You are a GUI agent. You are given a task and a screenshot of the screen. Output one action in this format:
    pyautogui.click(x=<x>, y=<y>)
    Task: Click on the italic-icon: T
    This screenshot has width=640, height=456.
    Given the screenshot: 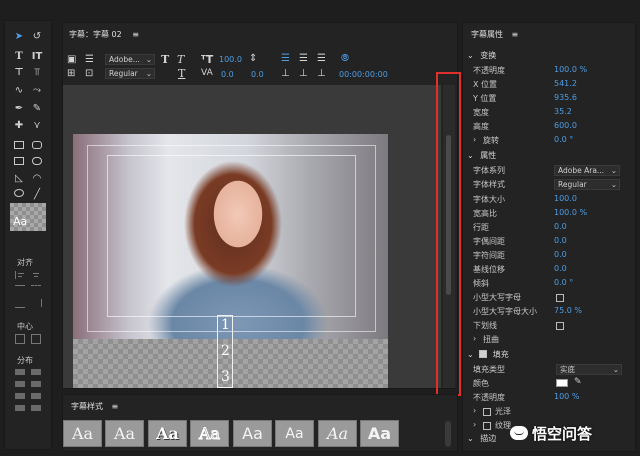 What is the action you would take?
    pyautogui.click(x=180, y=59)
    